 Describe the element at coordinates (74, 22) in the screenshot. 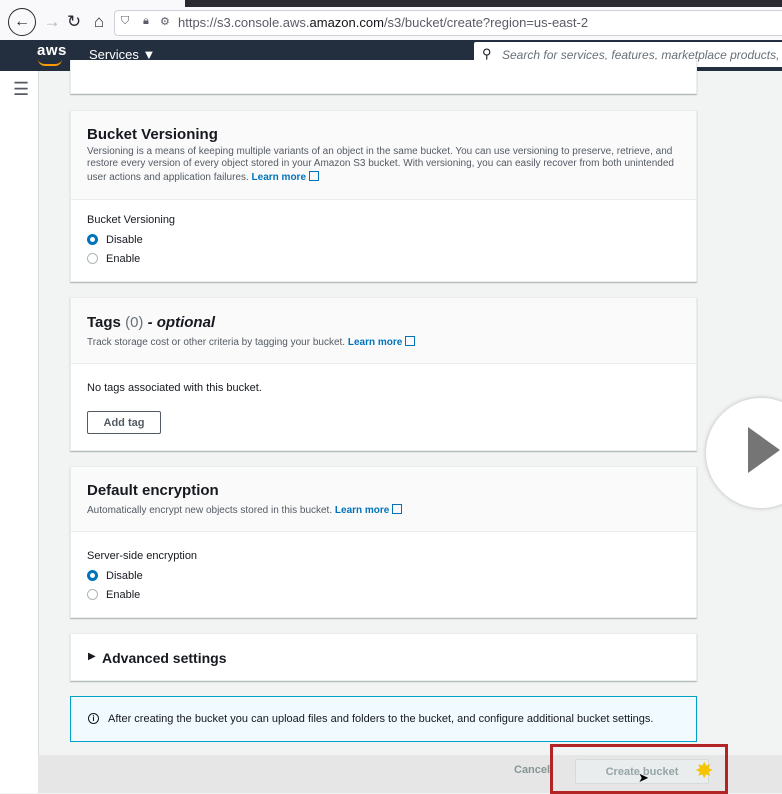

I see `reload-icon: ↻` at that location.